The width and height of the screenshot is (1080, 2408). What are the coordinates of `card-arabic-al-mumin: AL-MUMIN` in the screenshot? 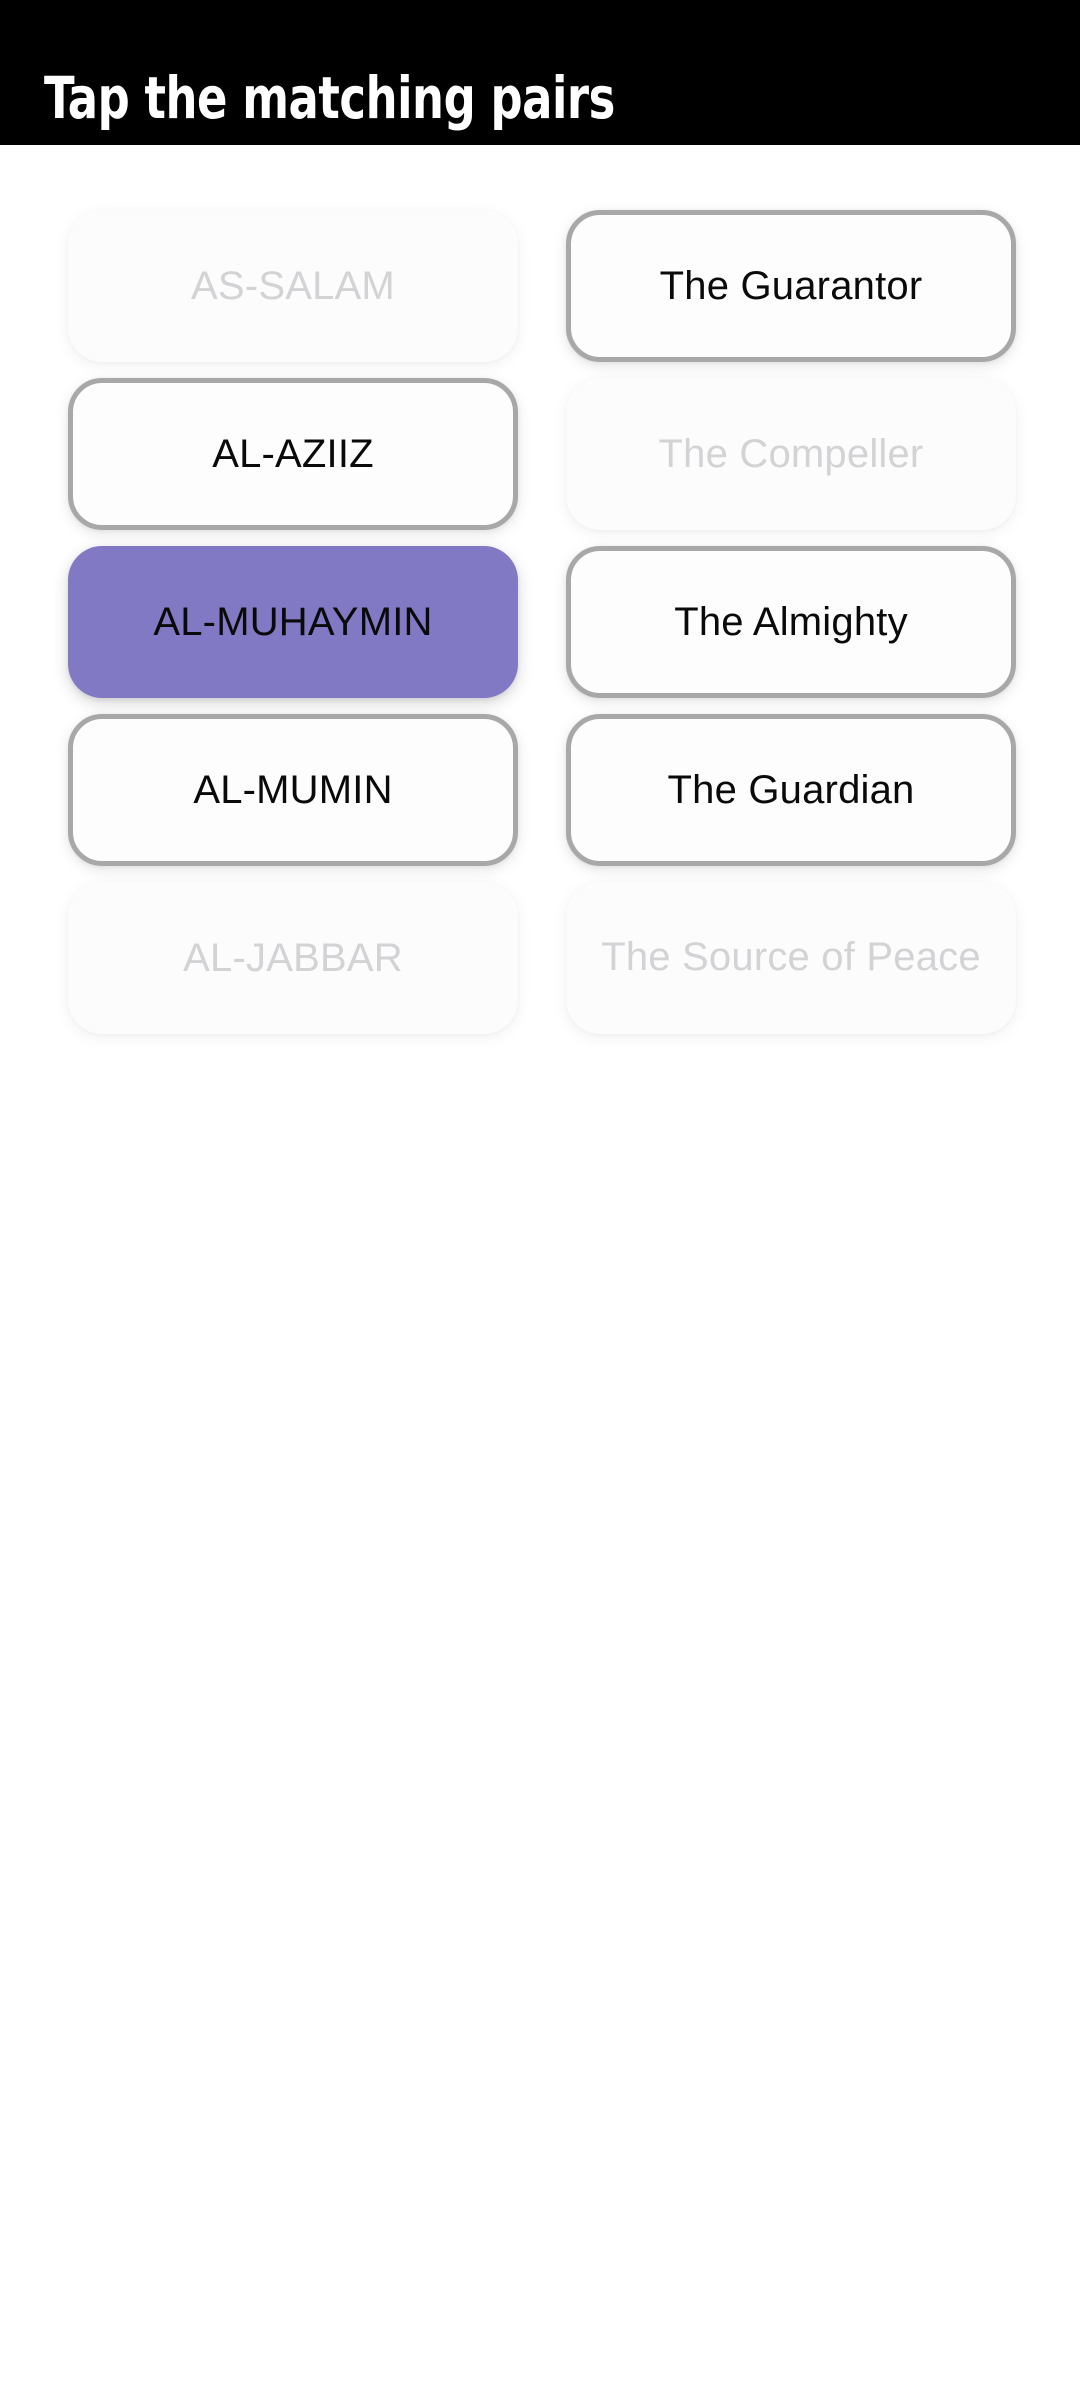 It's located at (293, 790).